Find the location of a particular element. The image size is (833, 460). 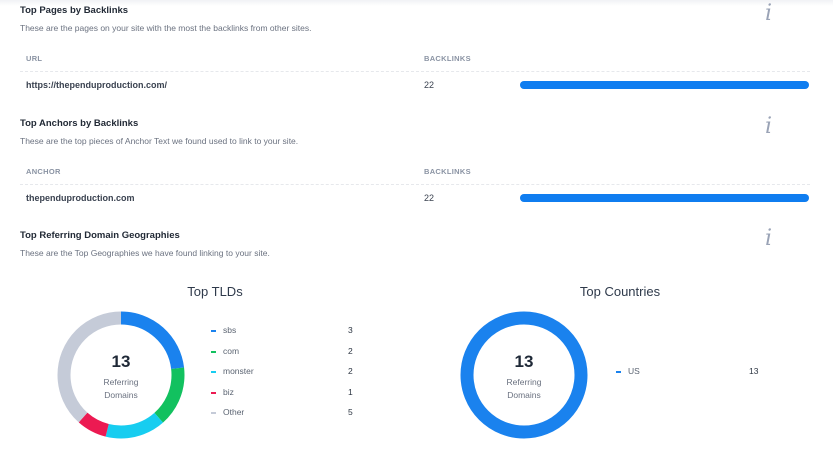

countries-center-label-1: Referring is located at coordinates (524, 382).